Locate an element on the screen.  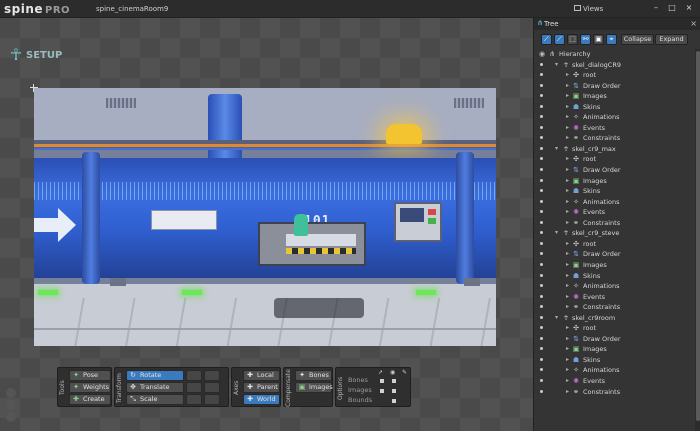
scale-x-field is located at coordinates (194, 399).